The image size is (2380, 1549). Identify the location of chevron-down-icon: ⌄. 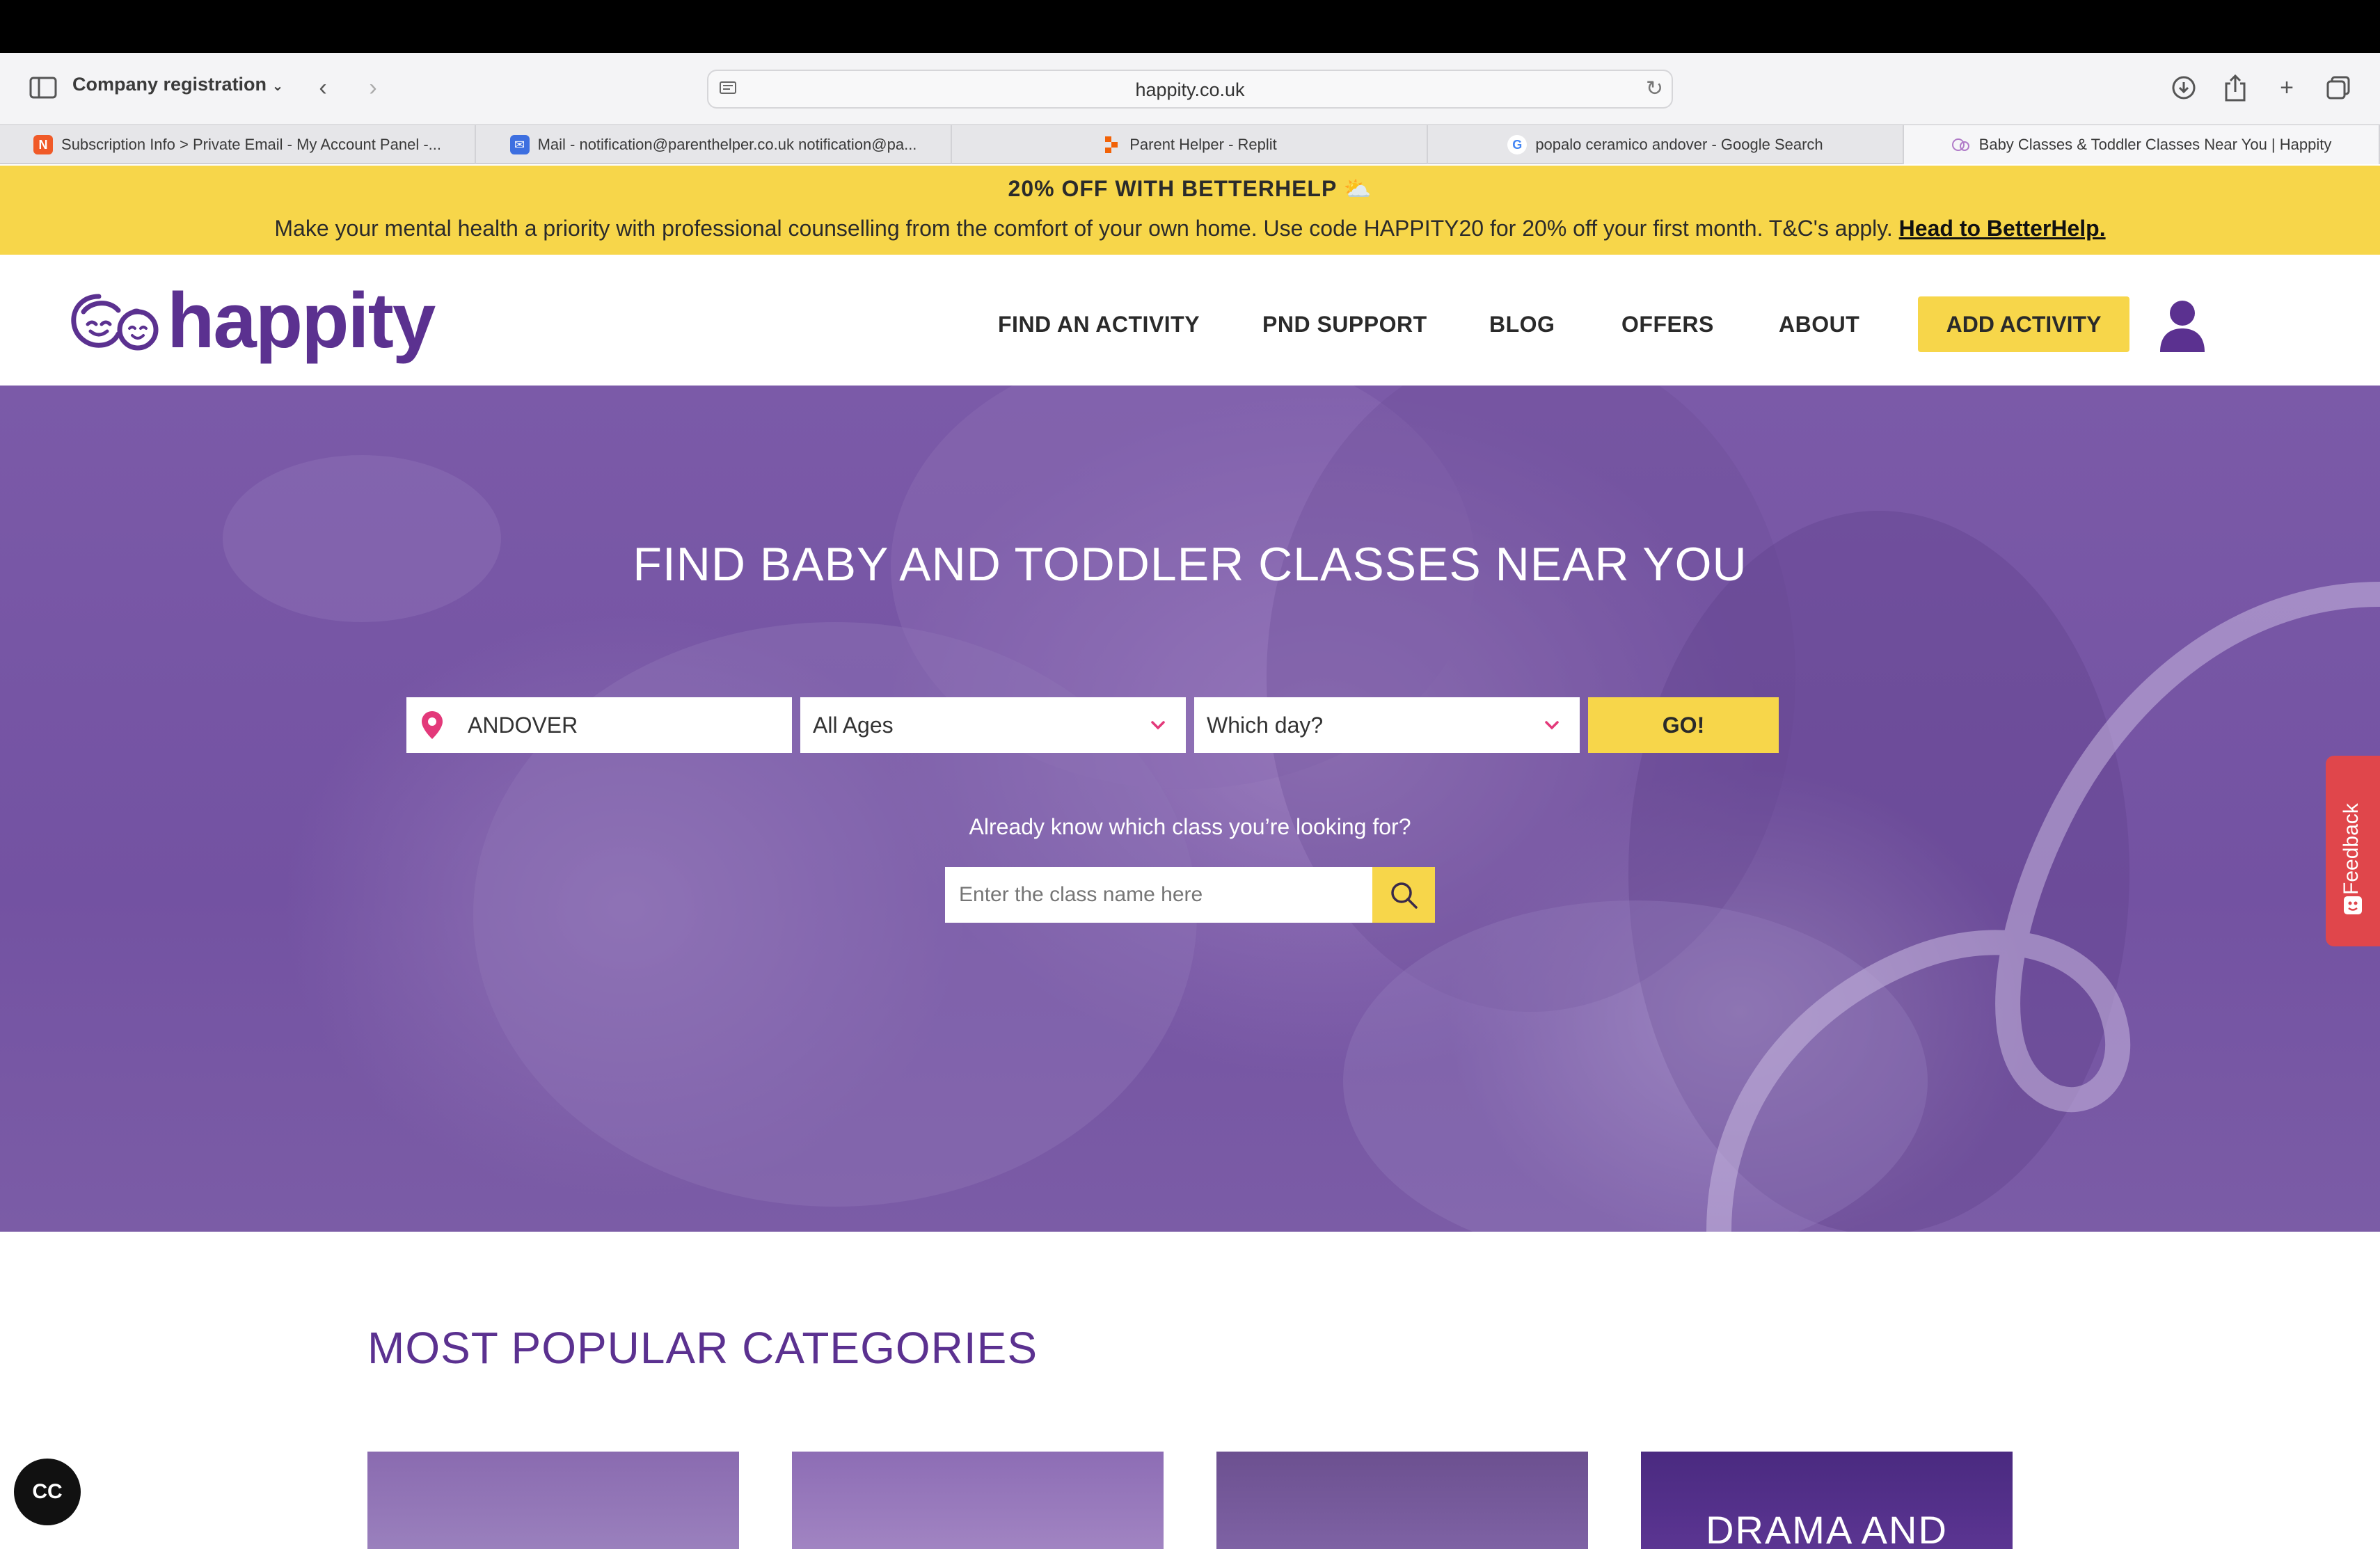
(277, 86).